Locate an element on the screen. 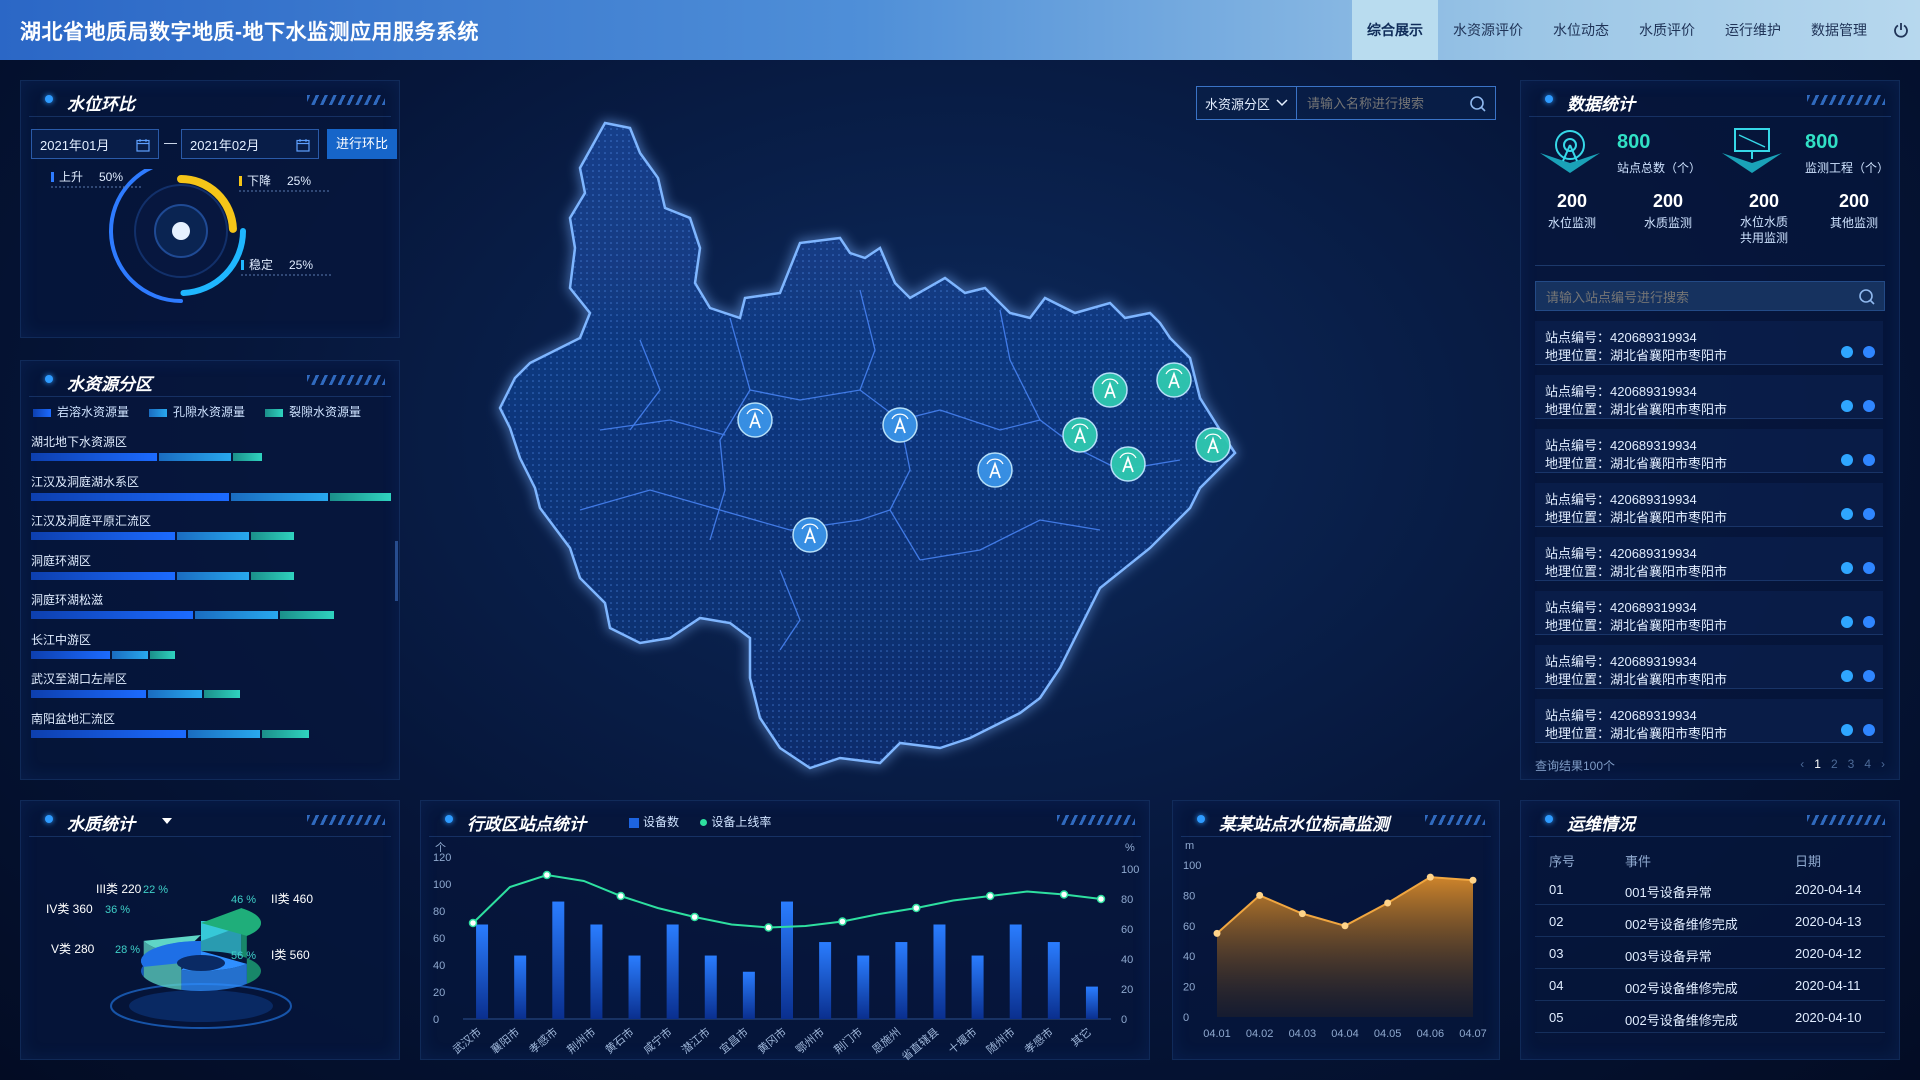  quality-label: II类 460 is located at coordinates (292, 899).